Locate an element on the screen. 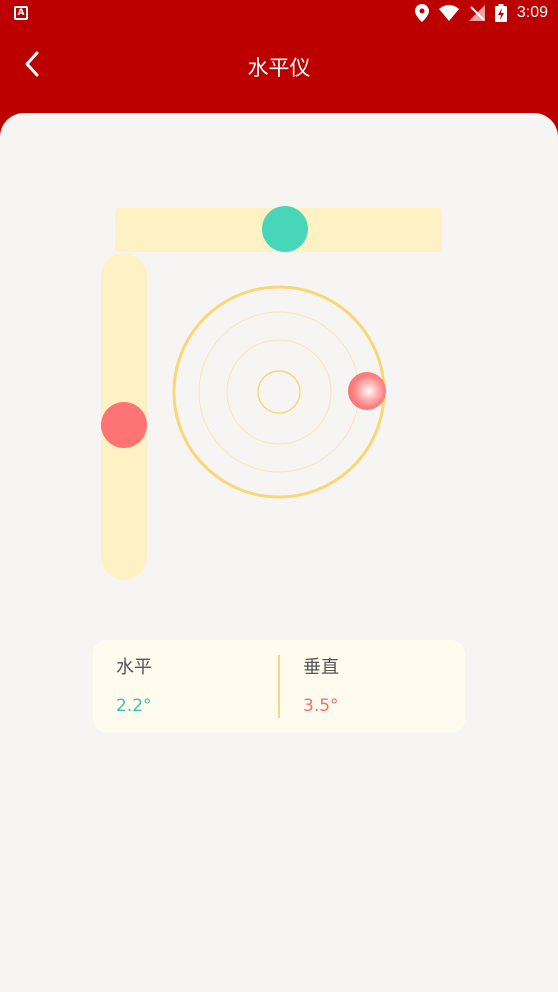 The image size is (558, 992). page-title: 水平仪 is located at coordinates (279, 68).